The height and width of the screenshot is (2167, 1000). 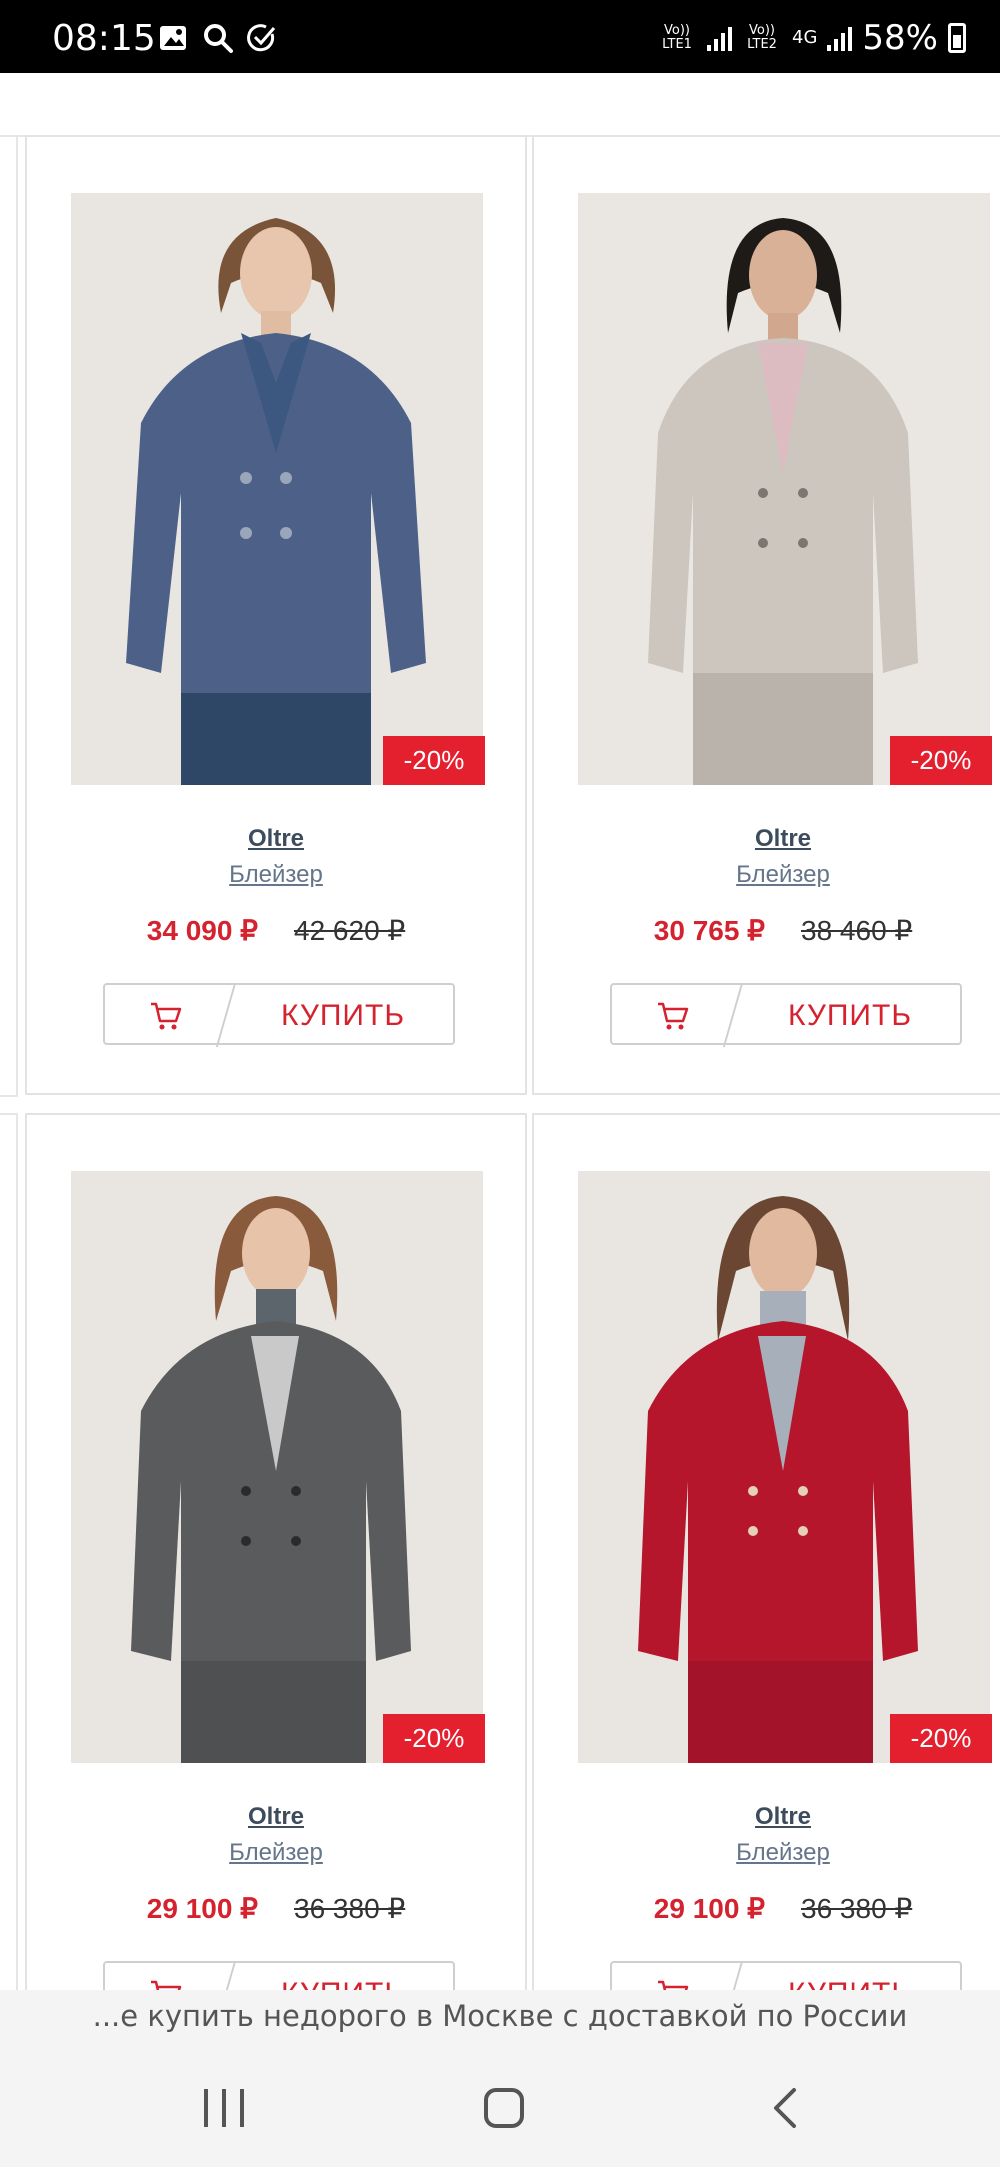 I want to click on back-icon, so click(x=785, y=2108).